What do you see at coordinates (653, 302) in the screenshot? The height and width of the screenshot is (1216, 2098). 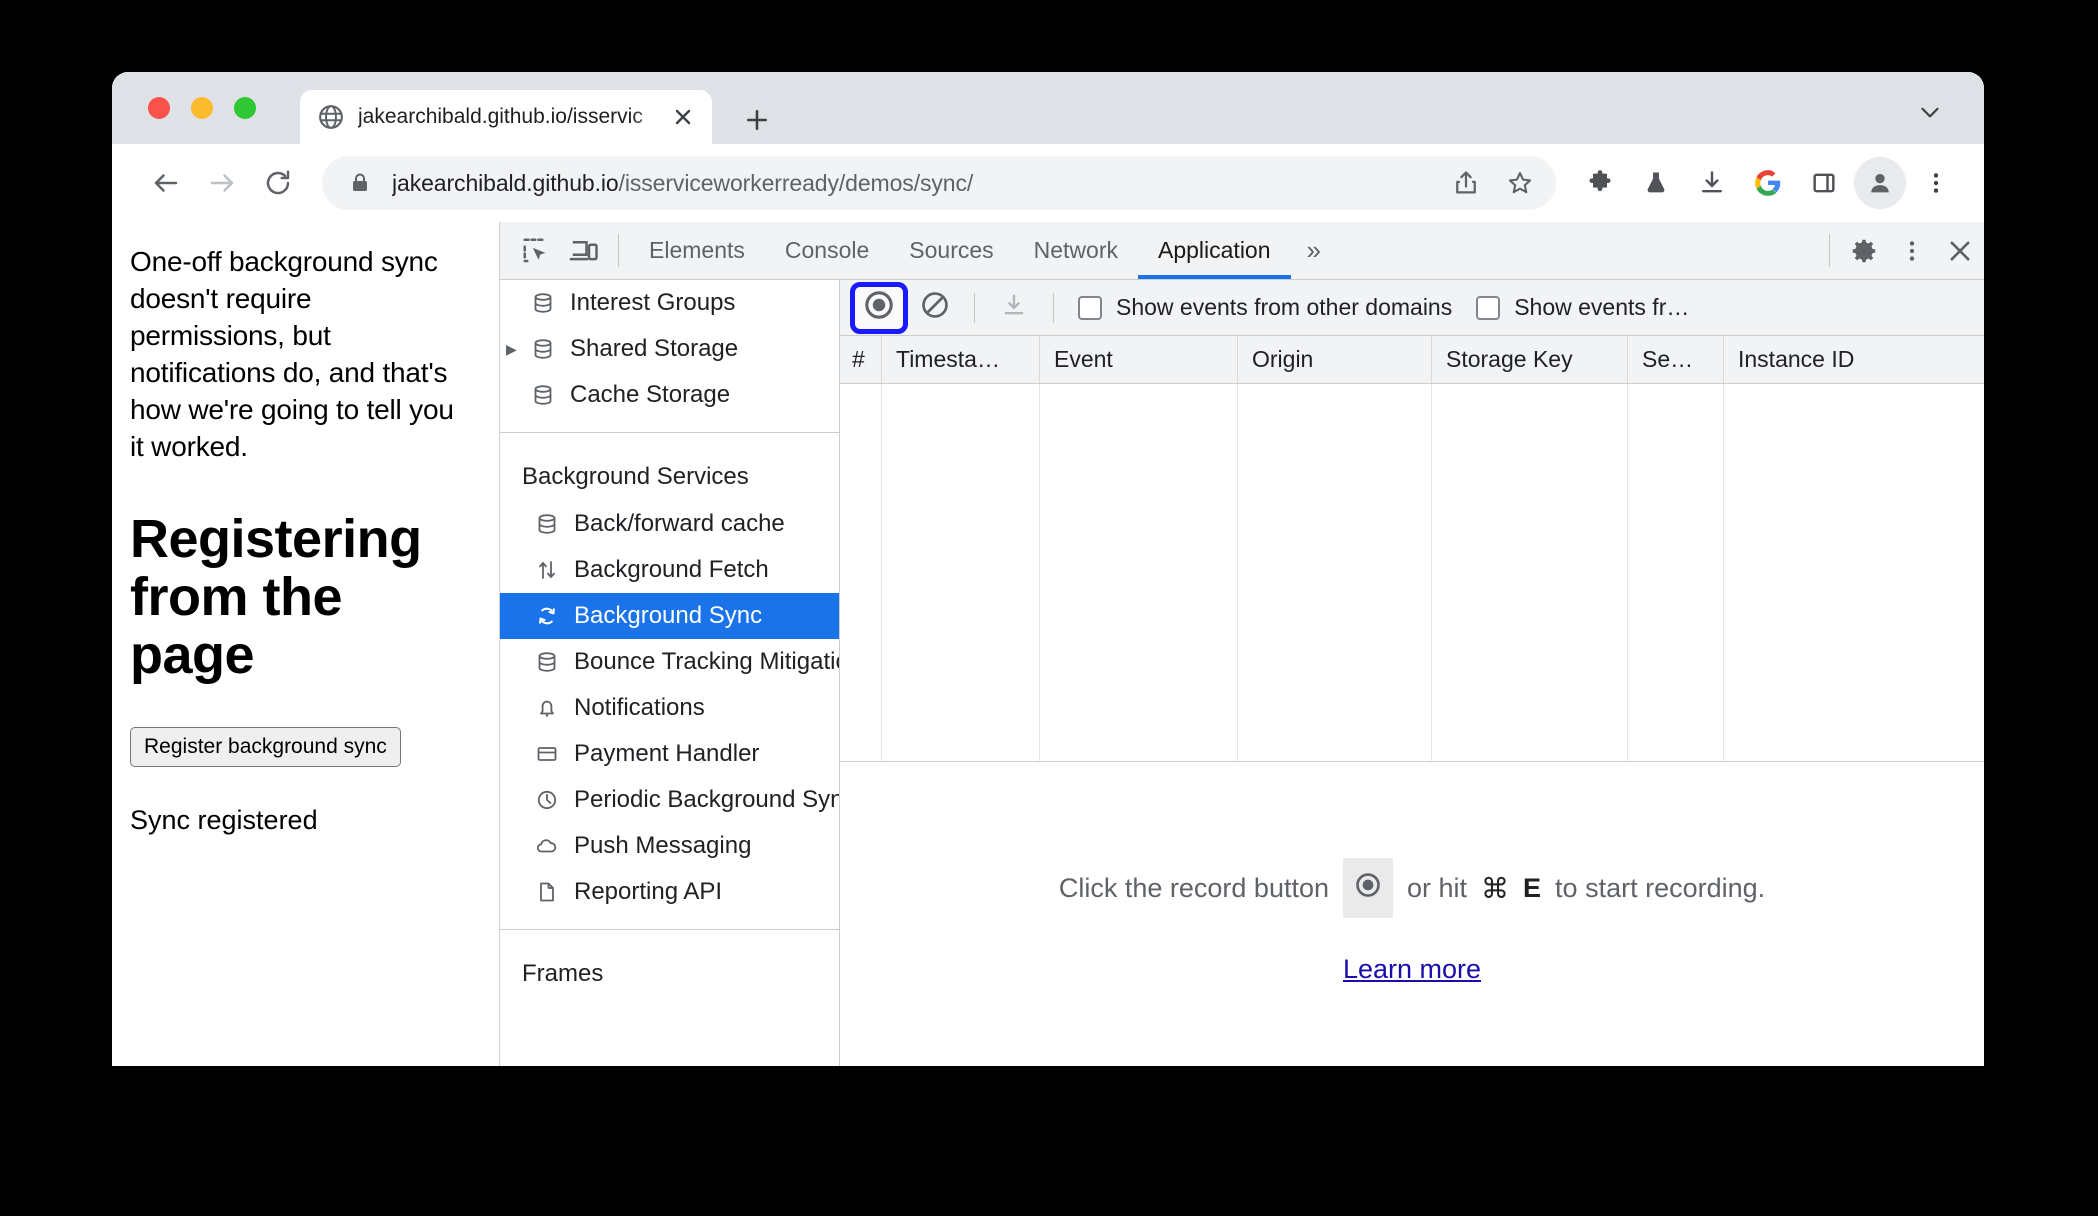 I see `sidebar-item-label: Interest Groups` at bounding box center [653, 302].